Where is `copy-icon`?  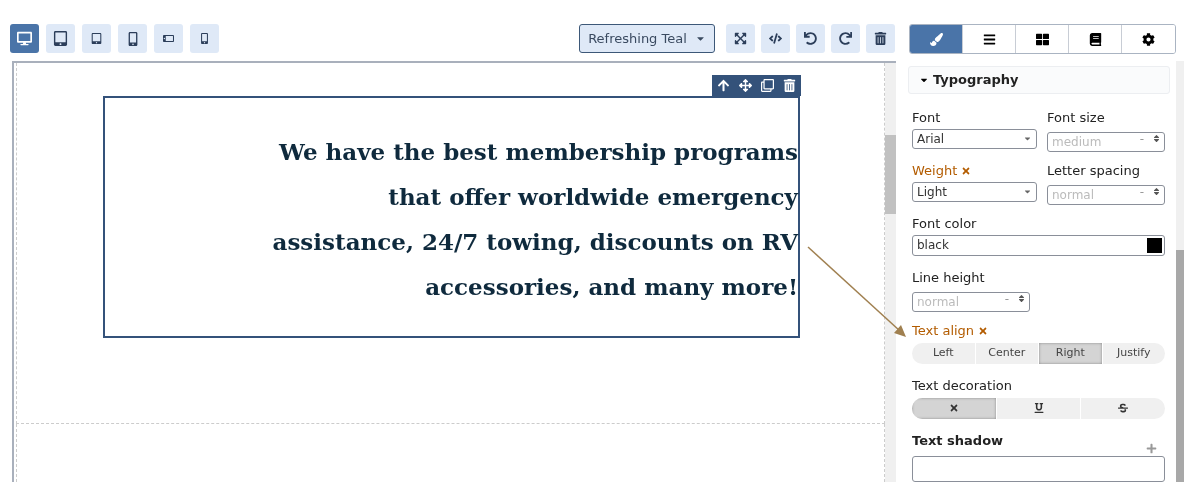 copy-icon is located at coordinates (767, 85).